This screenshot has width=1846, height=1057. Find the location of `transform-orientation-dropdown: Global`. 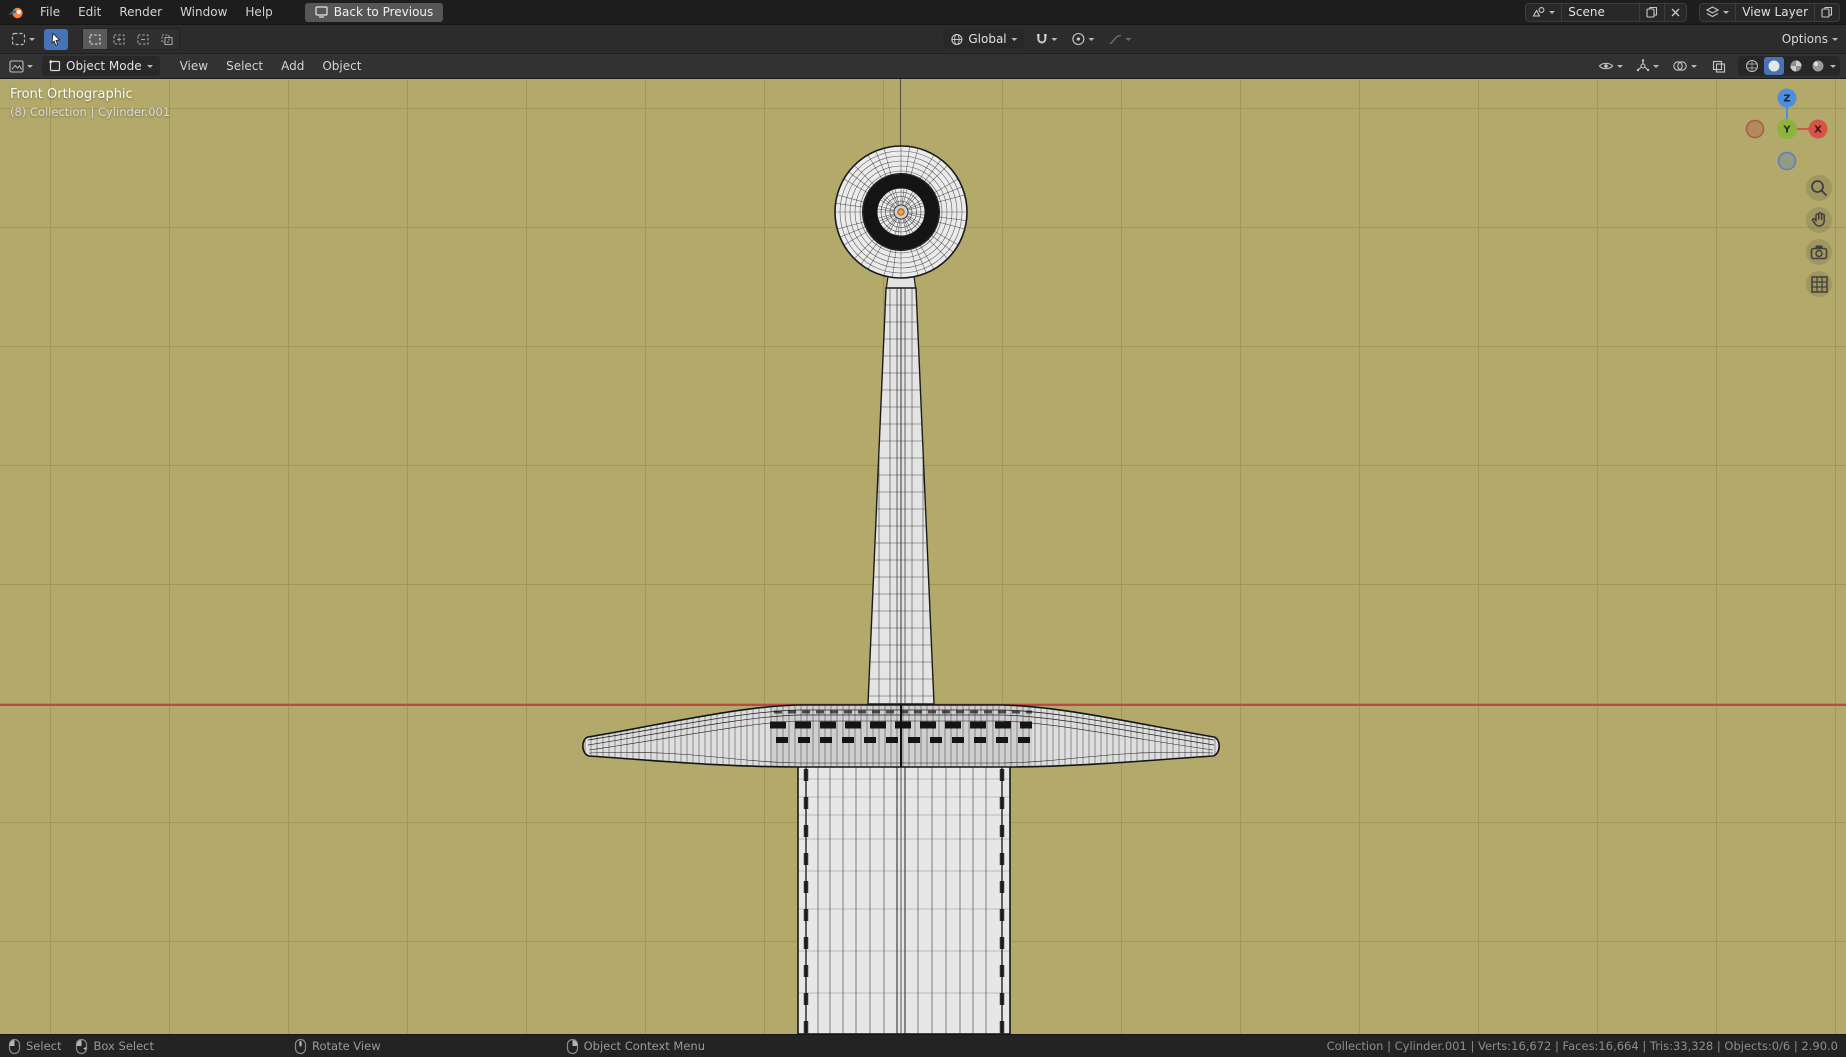

transform-orientation-dropdown: Global is located at coordinates (984, 39).